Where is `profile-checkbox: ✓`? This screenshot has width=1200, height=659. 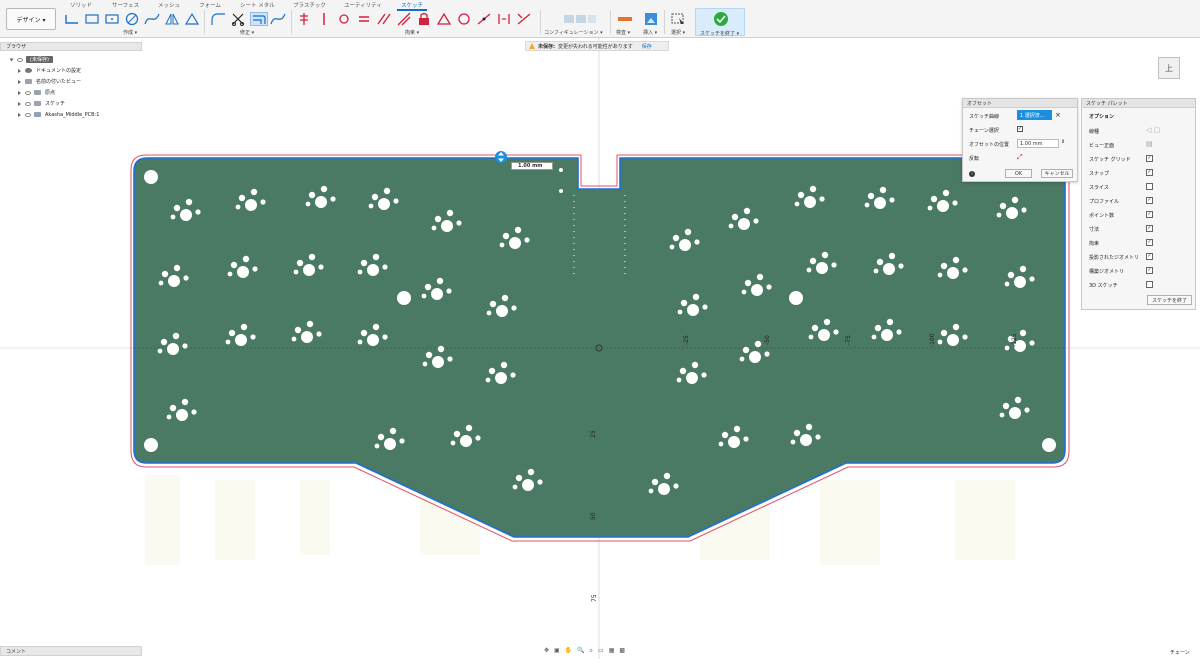 profile-checkbox: ✓ is located at coordinates (1149, 200).